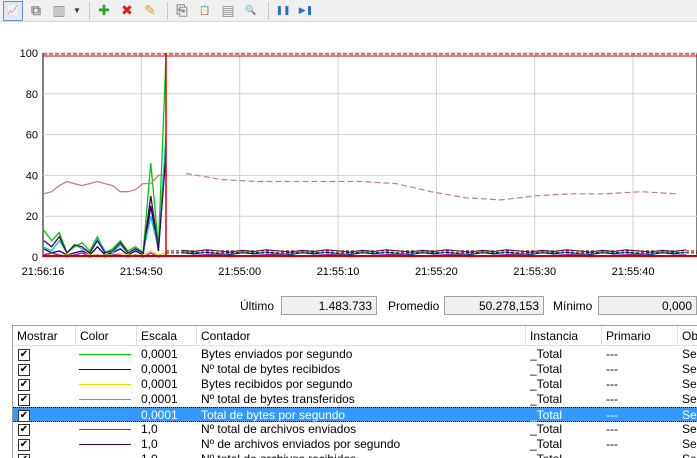  What do you see at coordinates (414, 306) in the screenshot?
I see `average-label: Promedio` at bounding box center [414, 306].